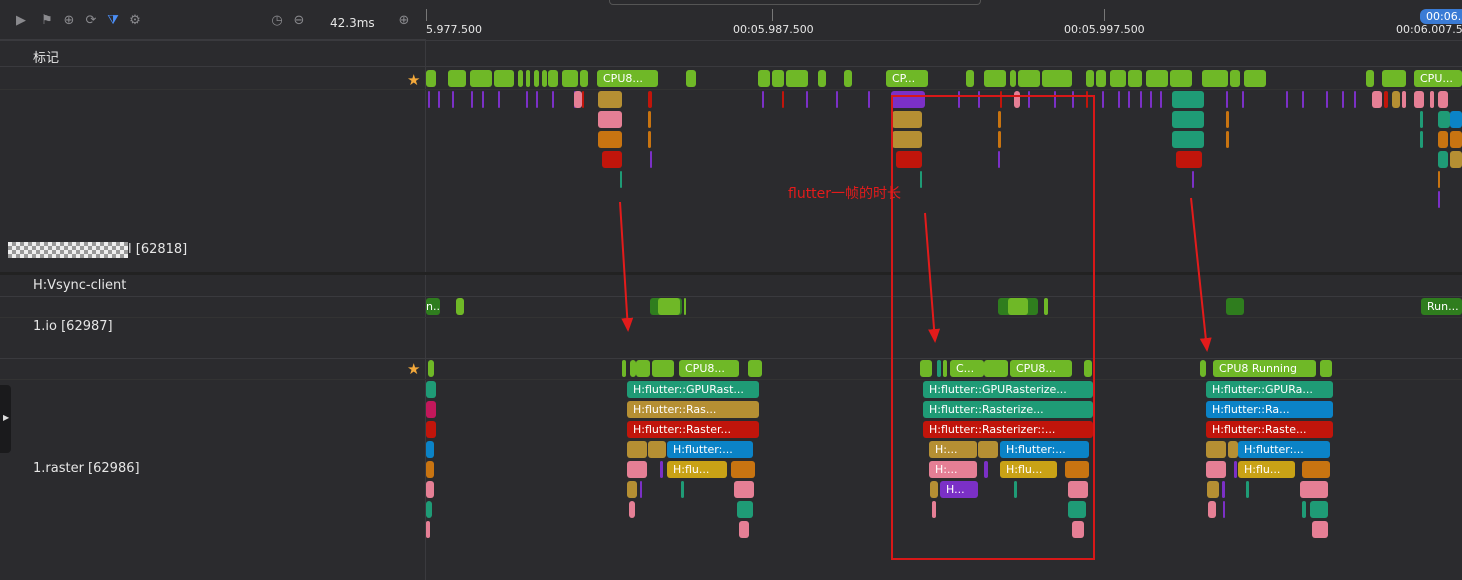 This screenshot has height=580, width=1462. I want to click on sync-icon: ⟳, so click(91, 21).